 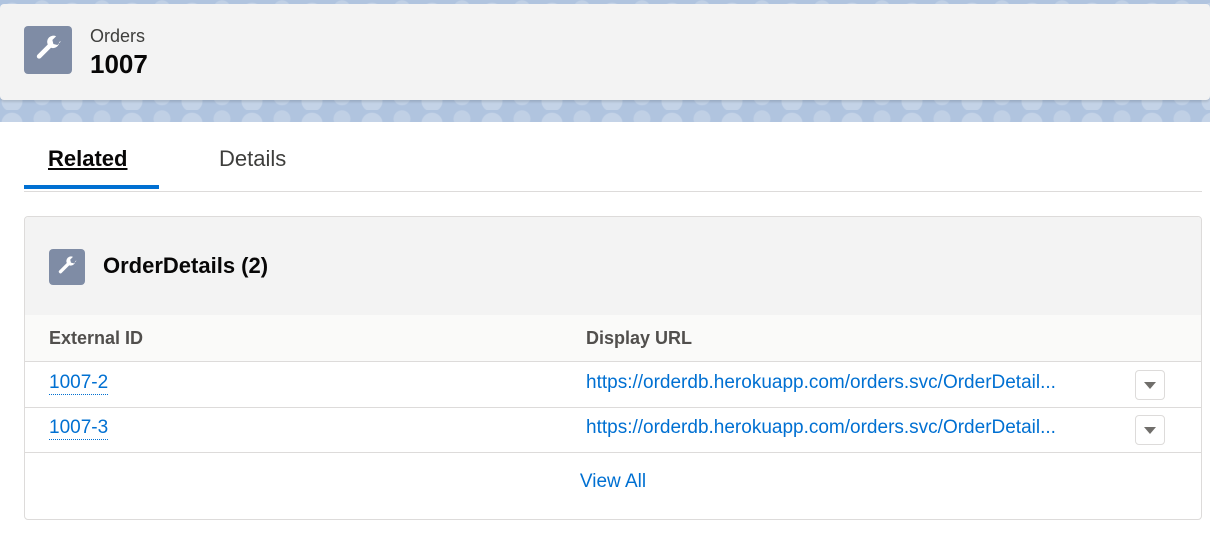 I want to click on column-header-external-id: External ID, so click(x=96, y=338).